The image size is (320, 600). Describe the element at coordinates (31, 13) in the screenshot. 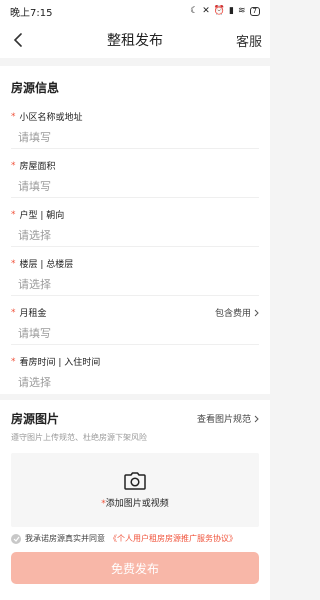

I see `status-time: 晚上7:15` at that location.